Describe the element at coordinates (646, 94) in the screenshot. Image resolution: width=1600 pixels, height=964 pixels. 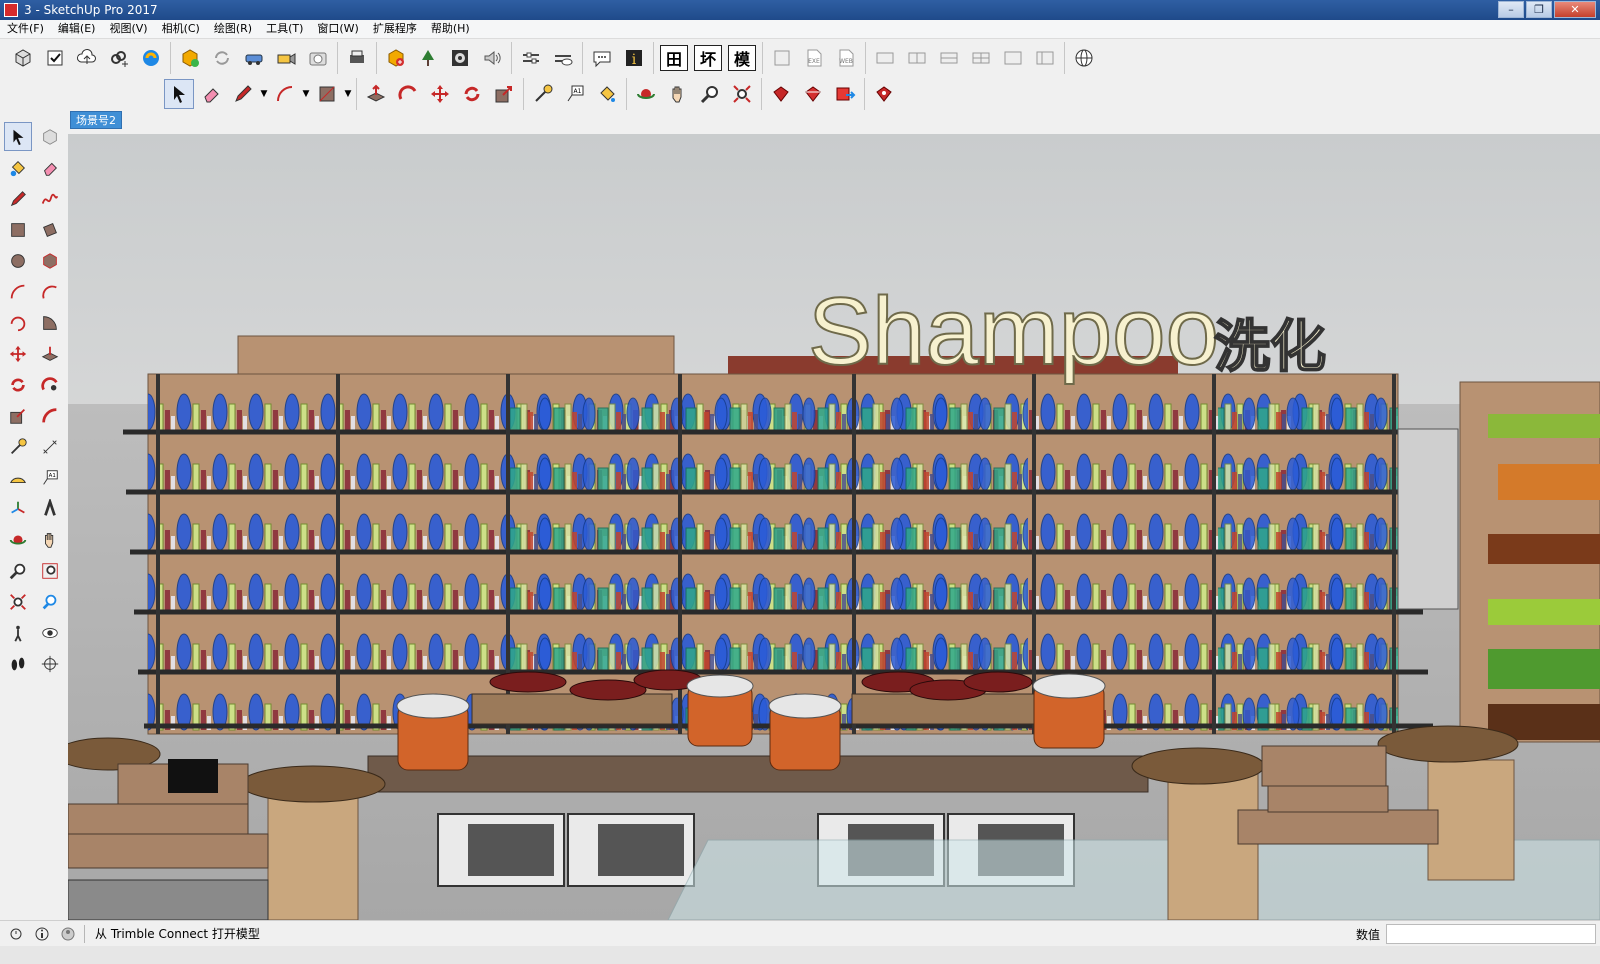
I see `orbit-icon` at that location.